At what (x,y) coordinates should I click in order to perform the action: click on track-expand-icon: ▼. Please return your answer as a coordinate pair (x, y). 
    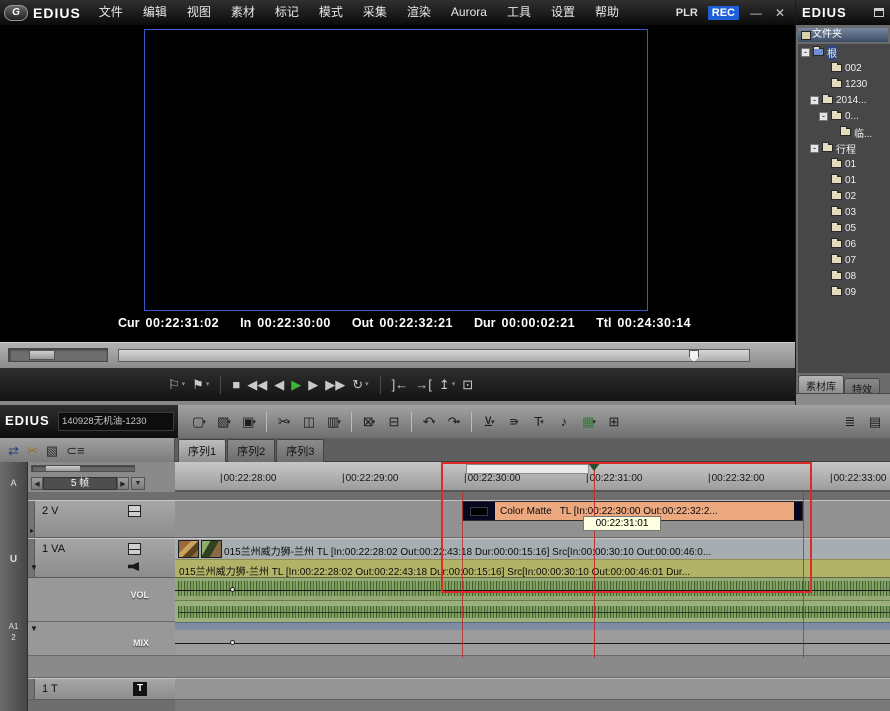
    Looking at the image, I should click on (34, 567).